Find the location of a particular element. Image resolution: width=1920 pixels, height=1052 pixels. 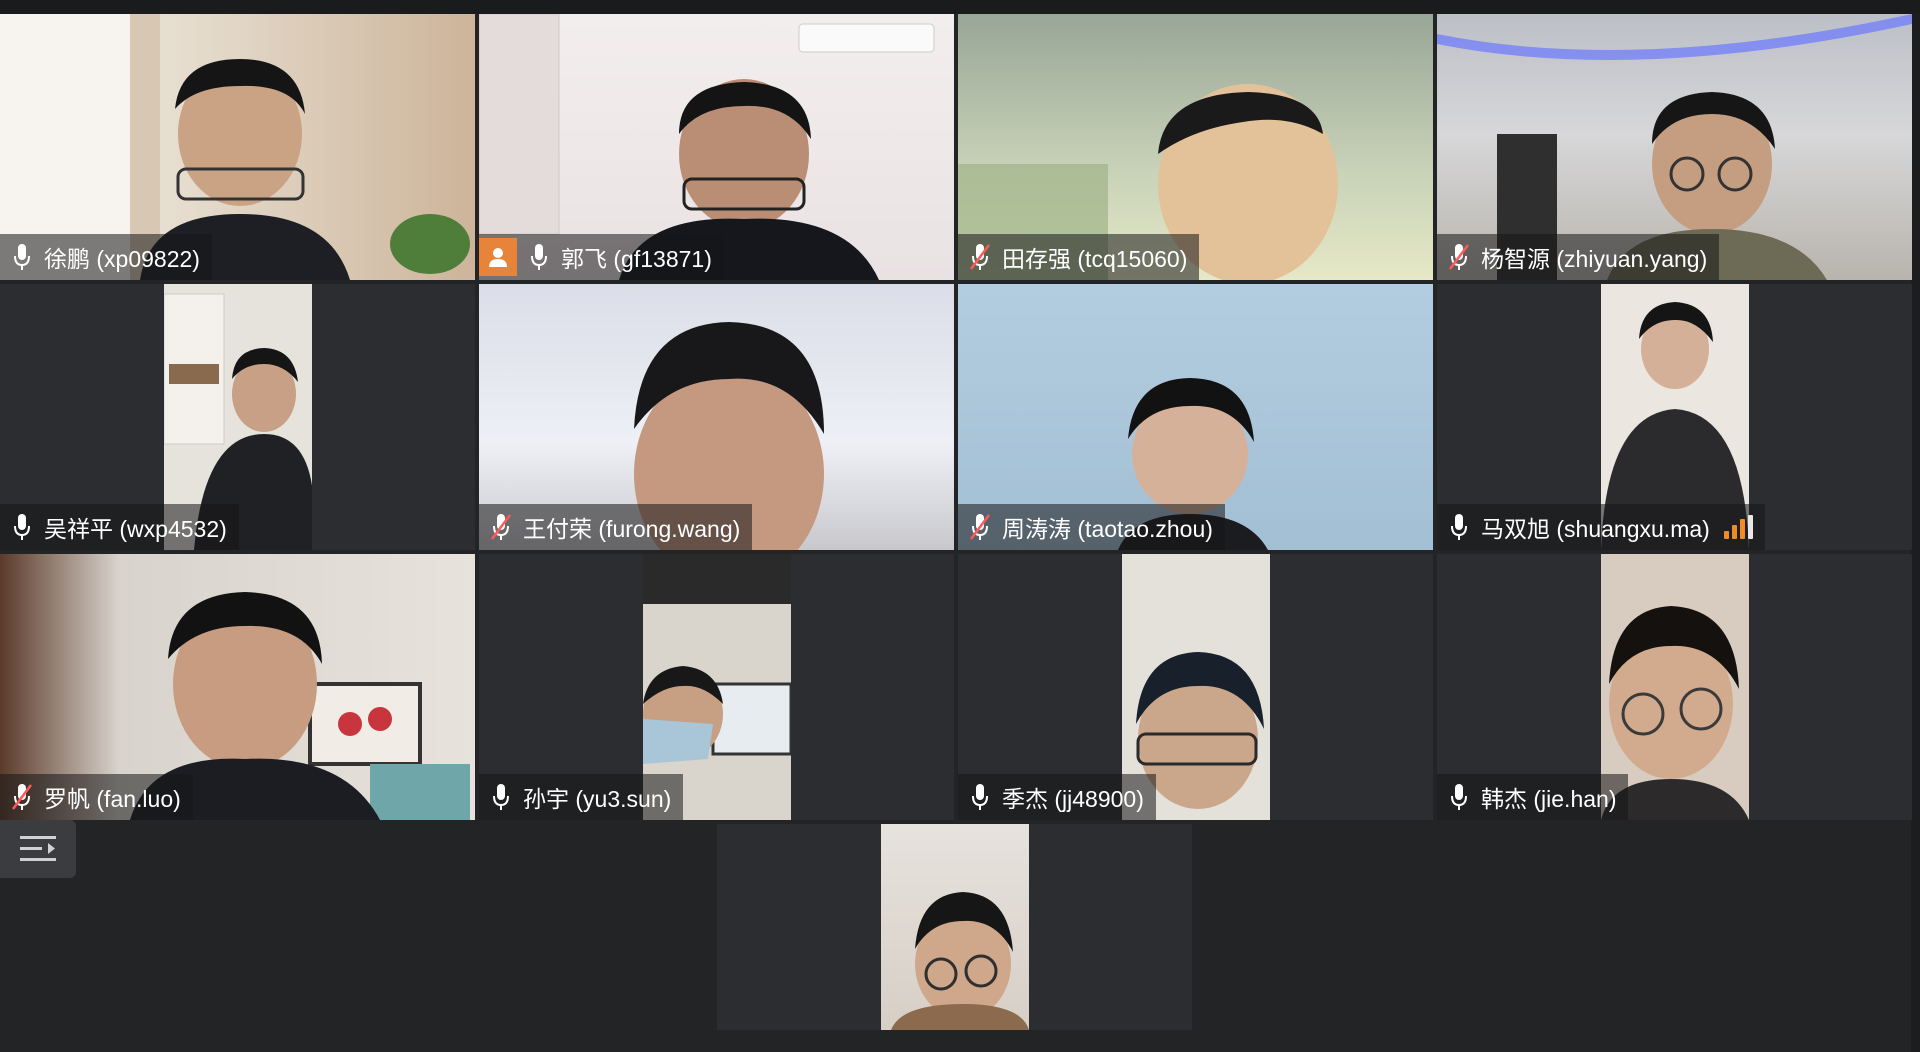

participant-name-label: 杨智源 (zhiyuan.yang) is located at coordinates (1578, 257).